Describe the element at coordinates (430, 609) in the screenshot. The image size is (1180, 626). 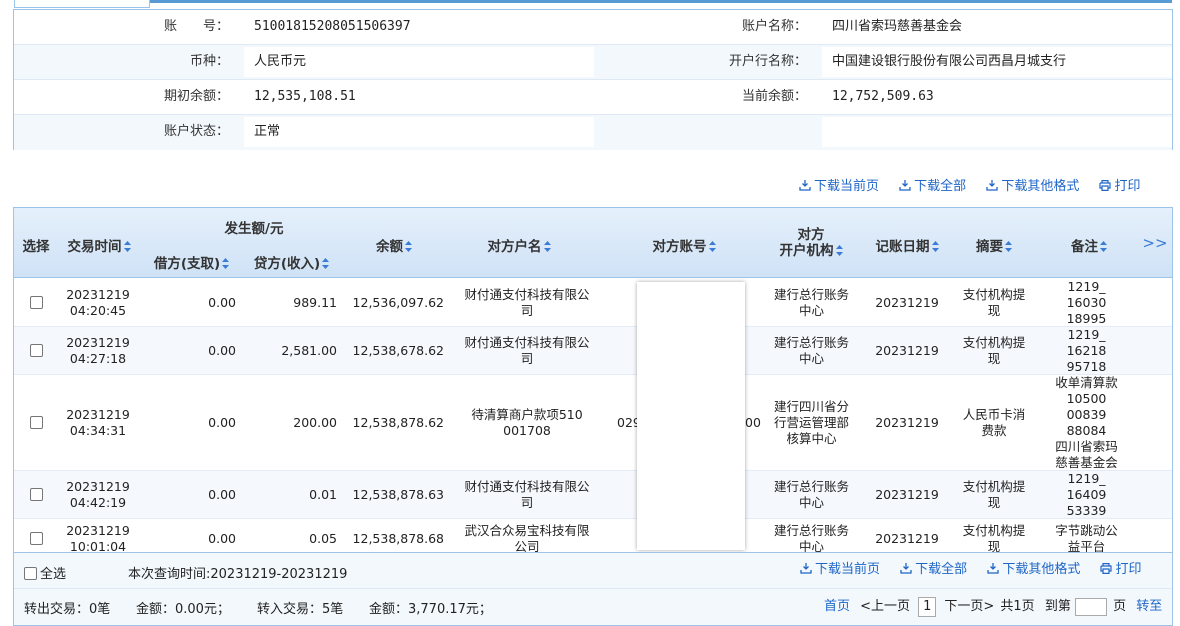
I see `in-amount: 金额：3,770.17元；` at that location.